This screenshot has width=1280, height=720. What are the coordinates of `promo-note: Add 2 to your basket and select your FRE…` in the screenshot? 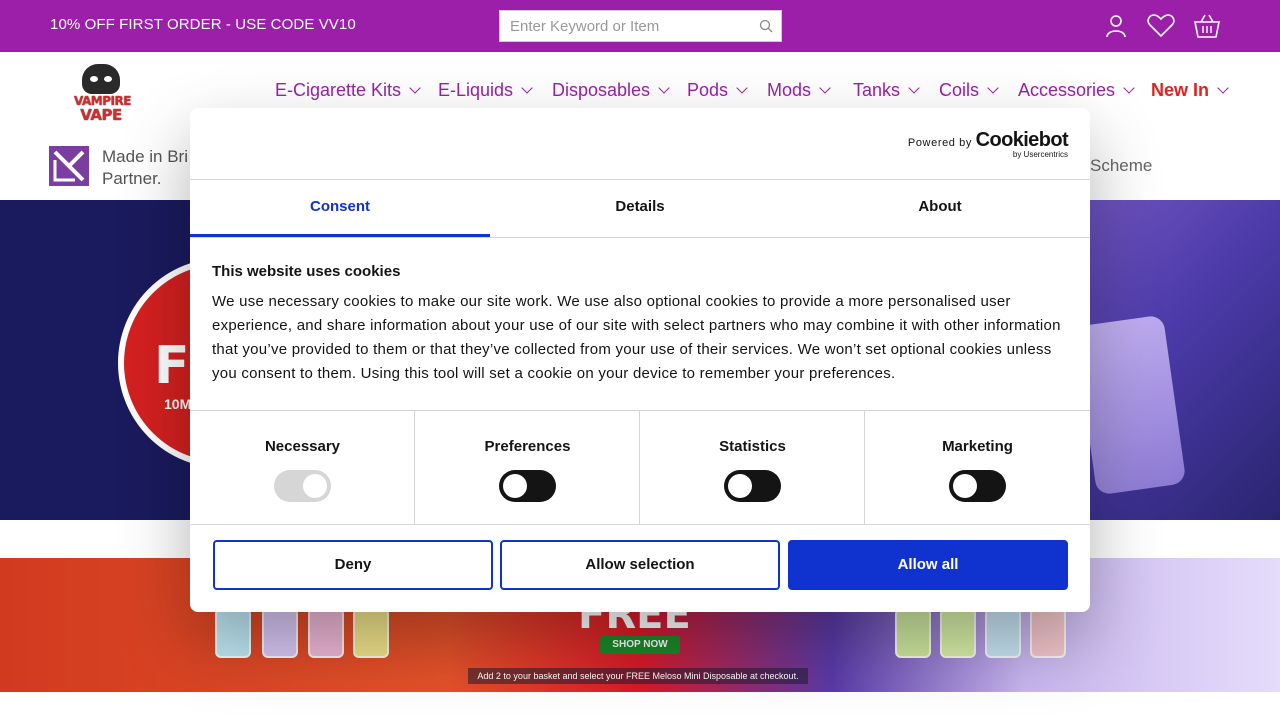 It's located at (638, 676).